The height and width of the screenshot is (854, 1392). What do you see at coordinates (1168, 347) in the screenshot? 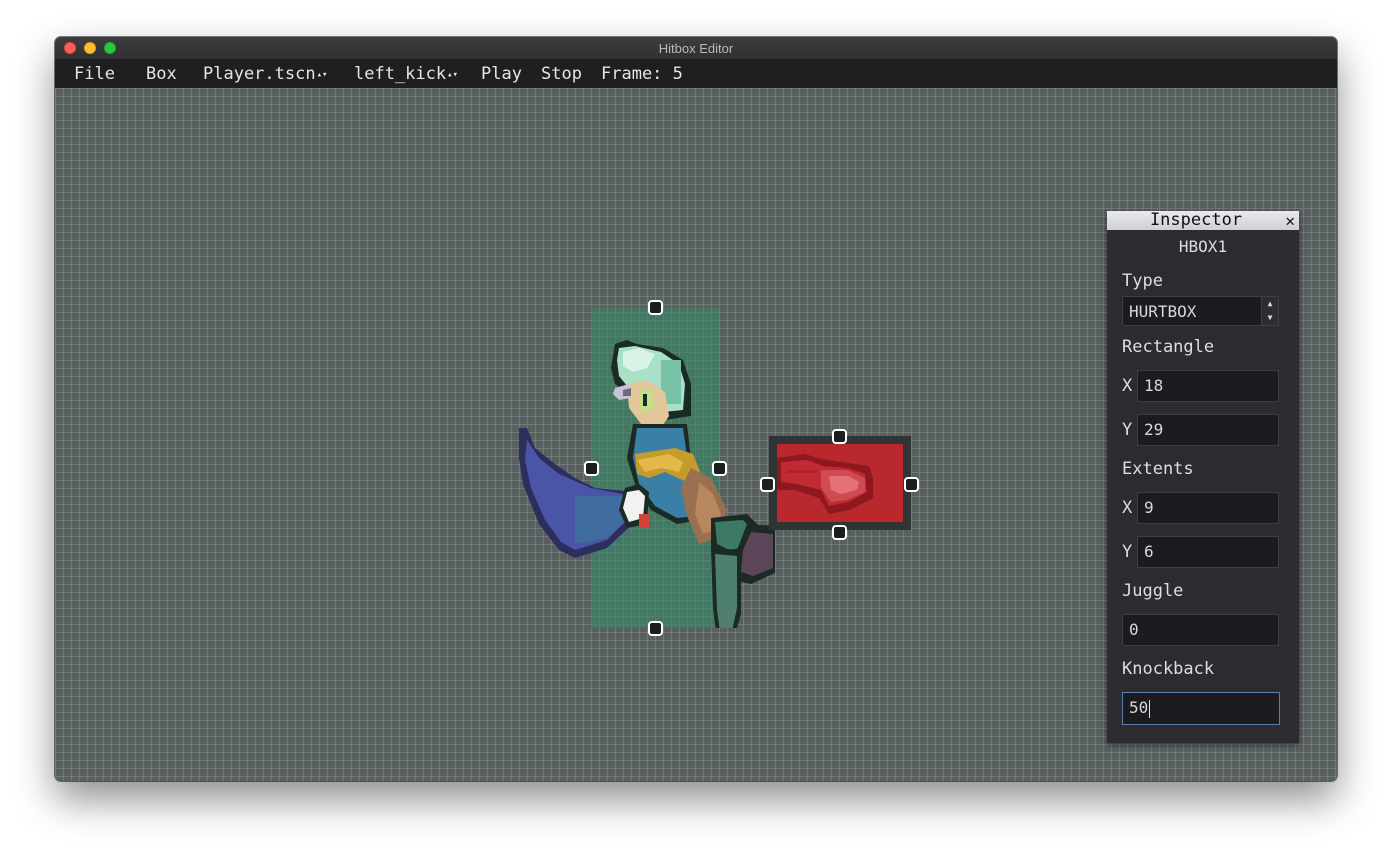
I see `rectangle-label: Rectangle` at bounding box center [1168, 347].